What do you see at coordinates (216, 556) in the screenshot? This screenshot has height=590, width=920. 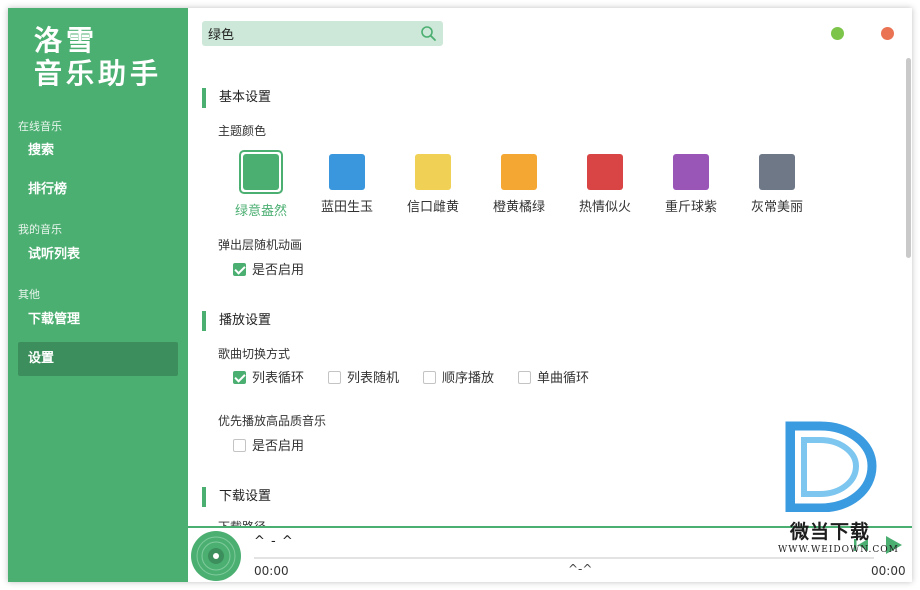 I see `disc-icon` at bounding box center [216, 556].